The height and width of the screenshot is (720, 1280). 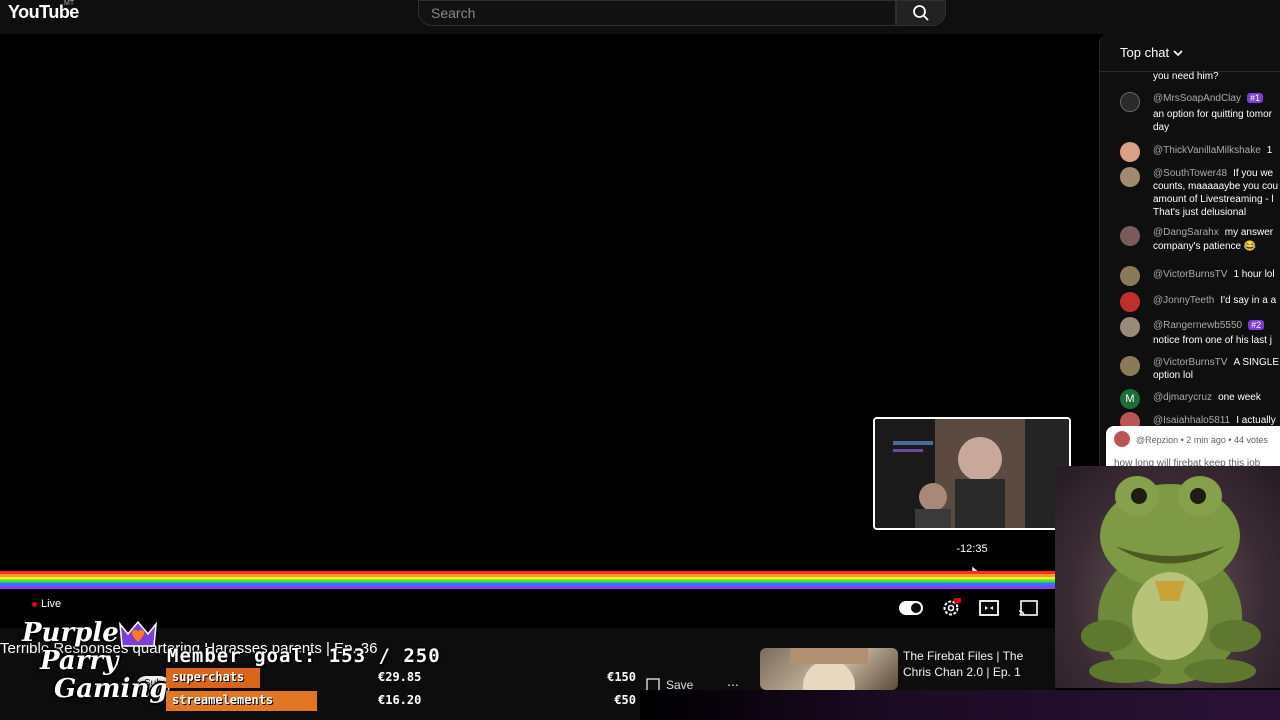 I want to click on chat-author-name: @Isaiahhalo5811, so click(x=1192, y=420).